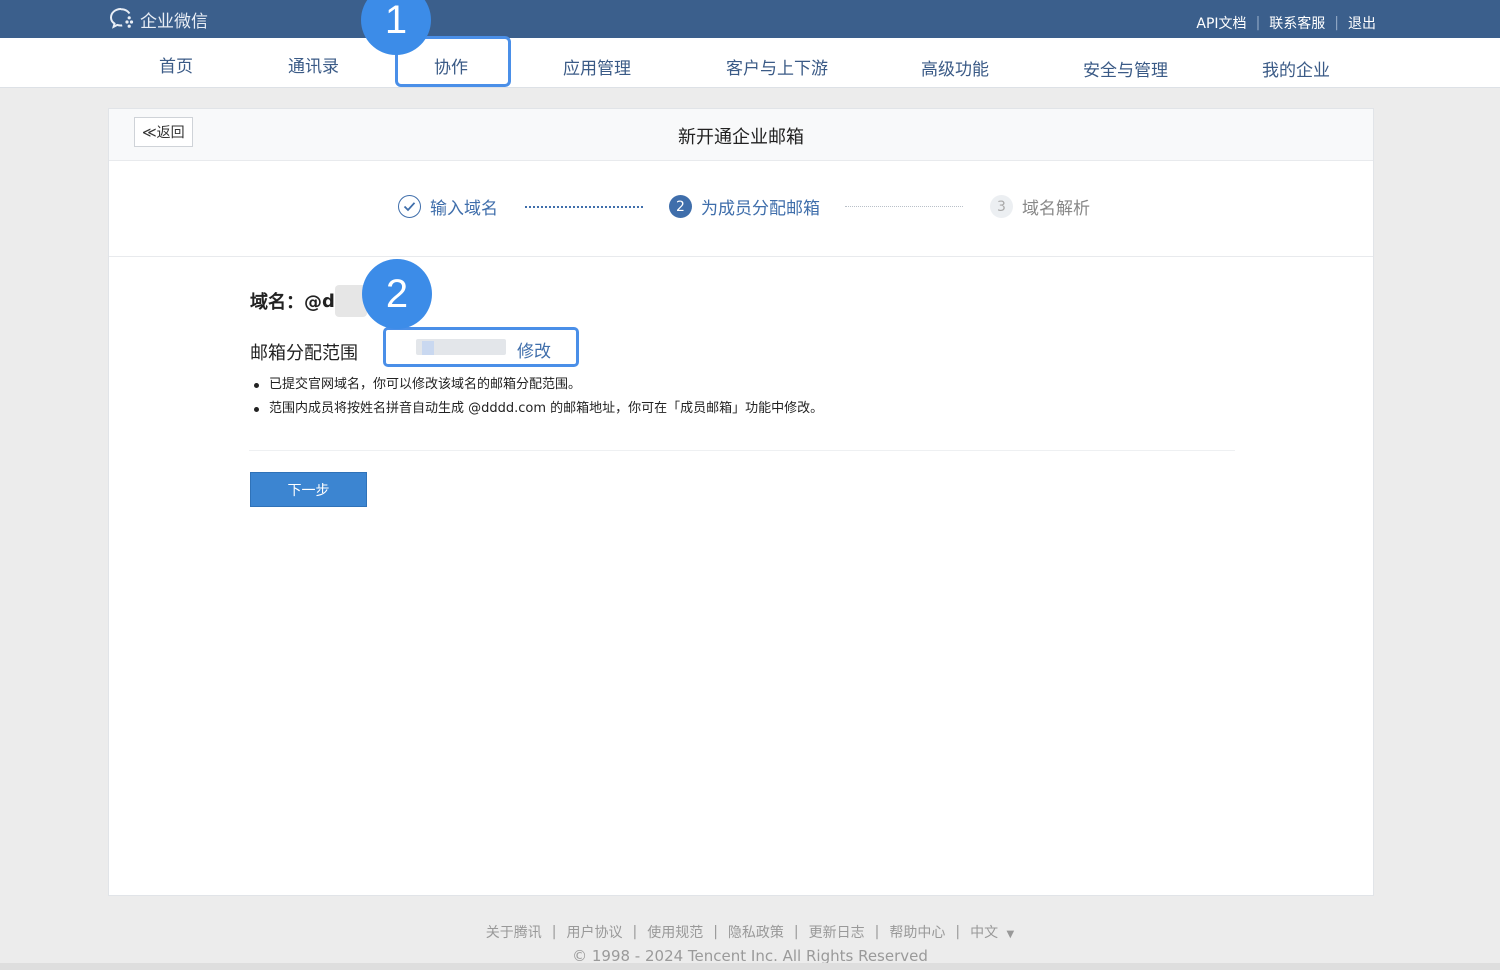 This screenshot has height=970, width=1500. What do you see at coordinates (176, 64) in the screenshot?
I see `nav-home: 首页` at bounding box center [176, 64].